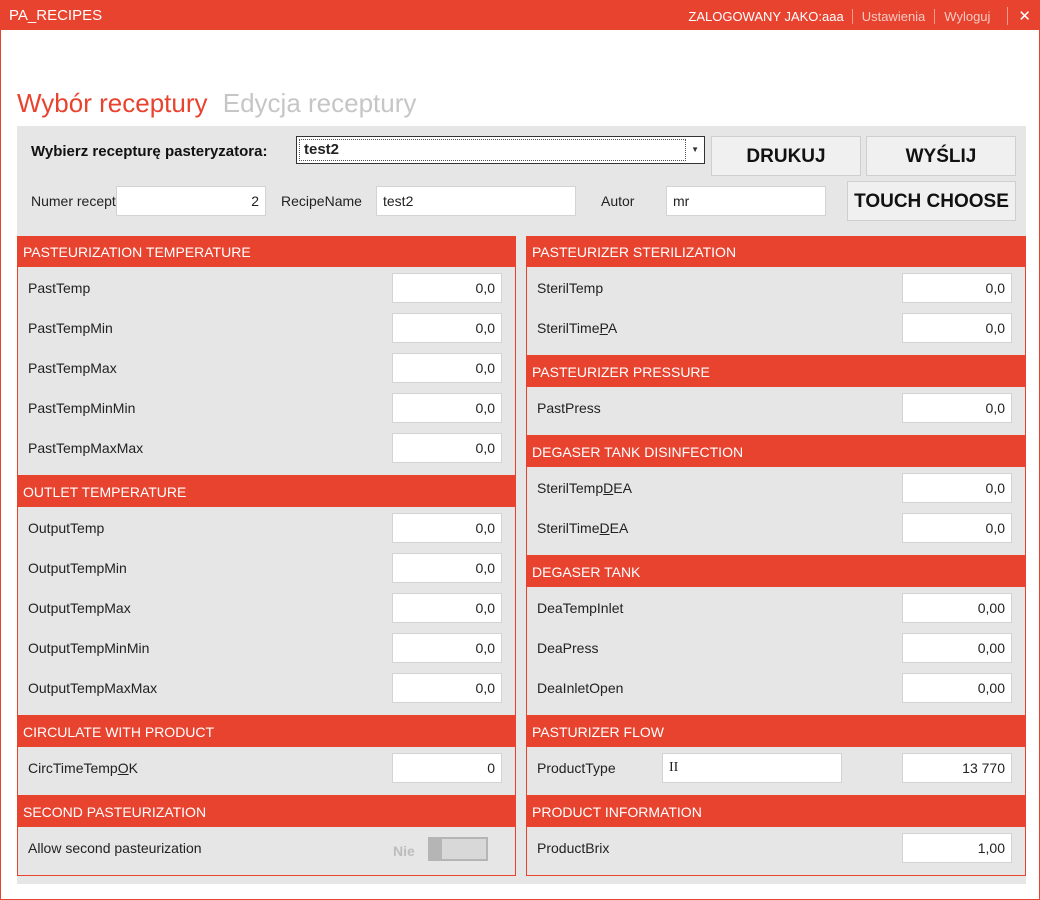 This screenshot has height=900, width=1040. Describe the element at coordinates (447, 408) in the screenshot. I see `past-temp-min-min-field: 0,0` at that location.